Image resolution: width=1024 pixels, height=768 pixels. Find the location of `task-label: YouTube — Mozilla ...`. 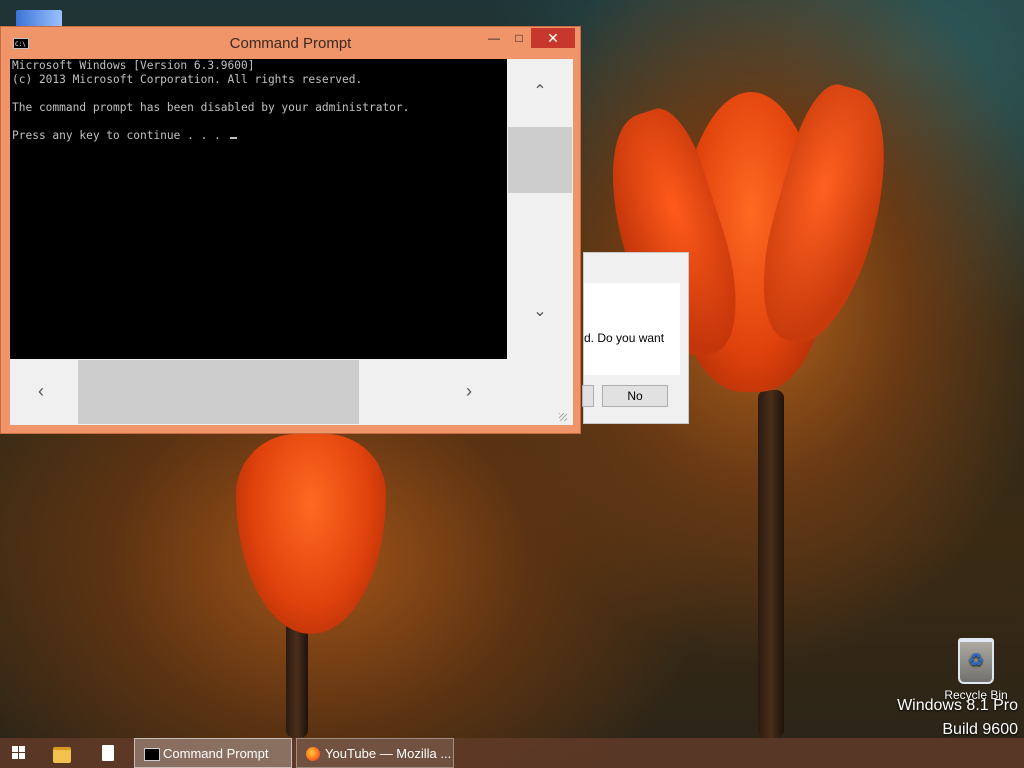

task-label: YouTube — Mozilla ... is located at coordinates (388, 753).